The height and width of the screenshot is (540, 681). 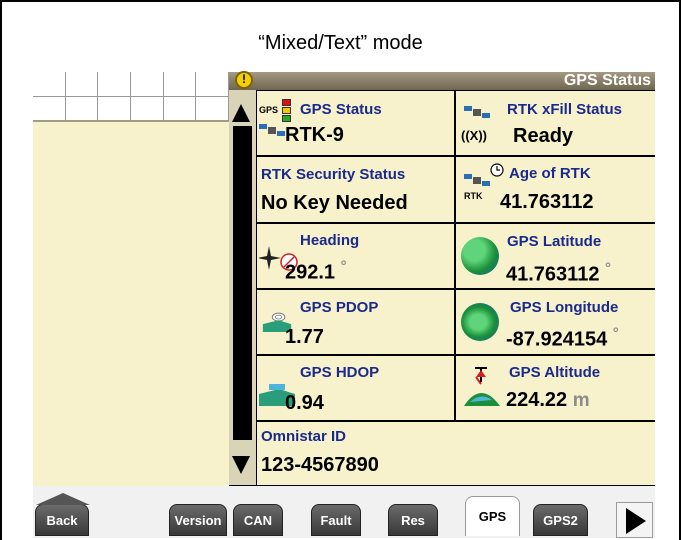 I want to click on tab-fault: Fault, so click(x=336, y=520).